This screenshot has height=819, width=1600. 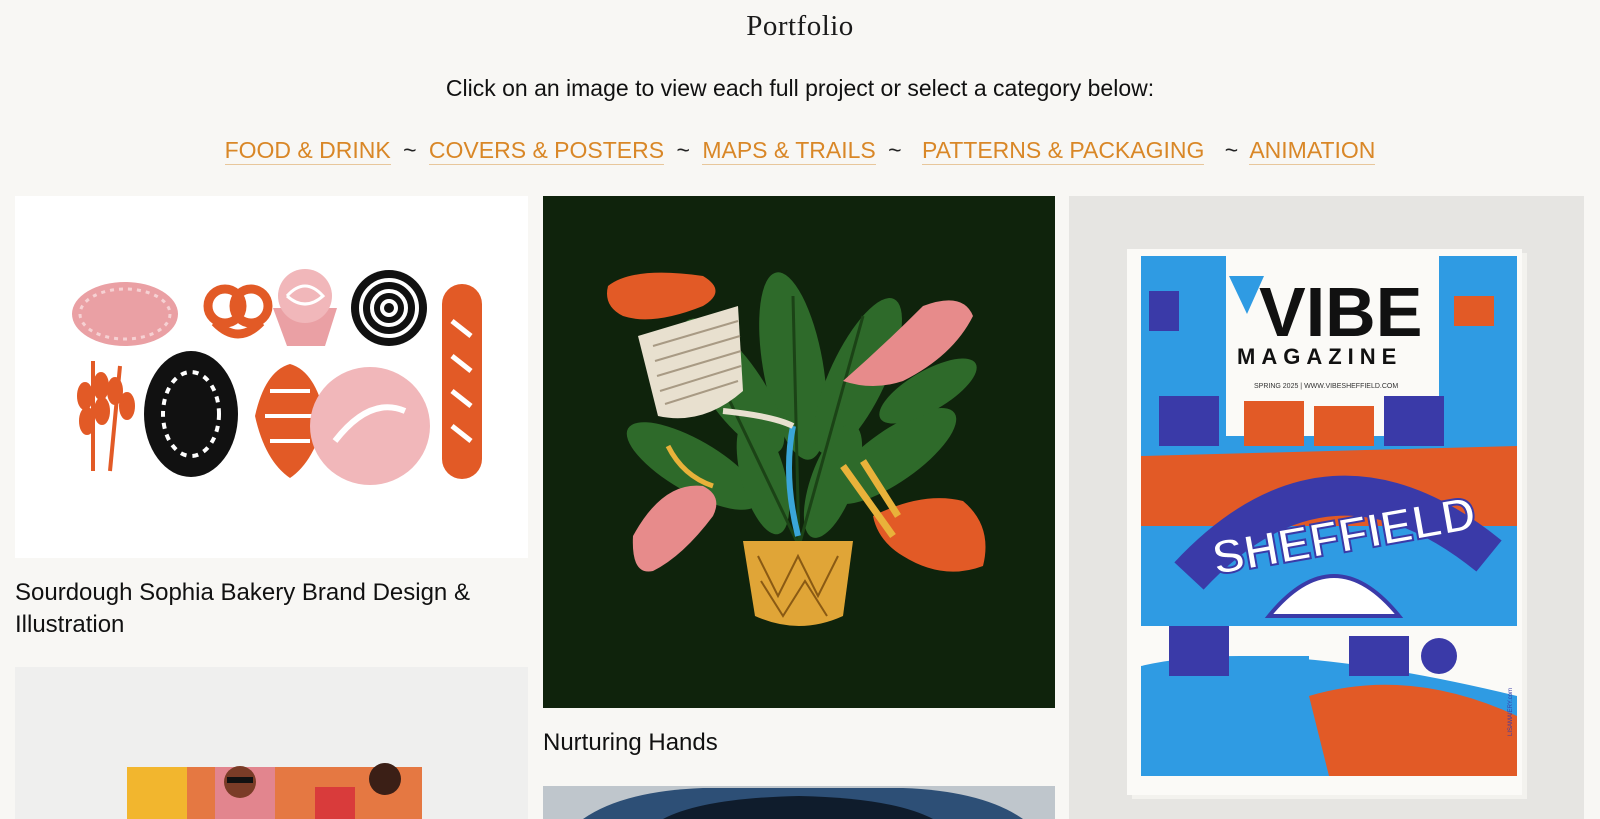 What do you see at coordinates (796, 449) in the screenshot?
I see `nurturing-hands-image` at bounding box center [796, 449].